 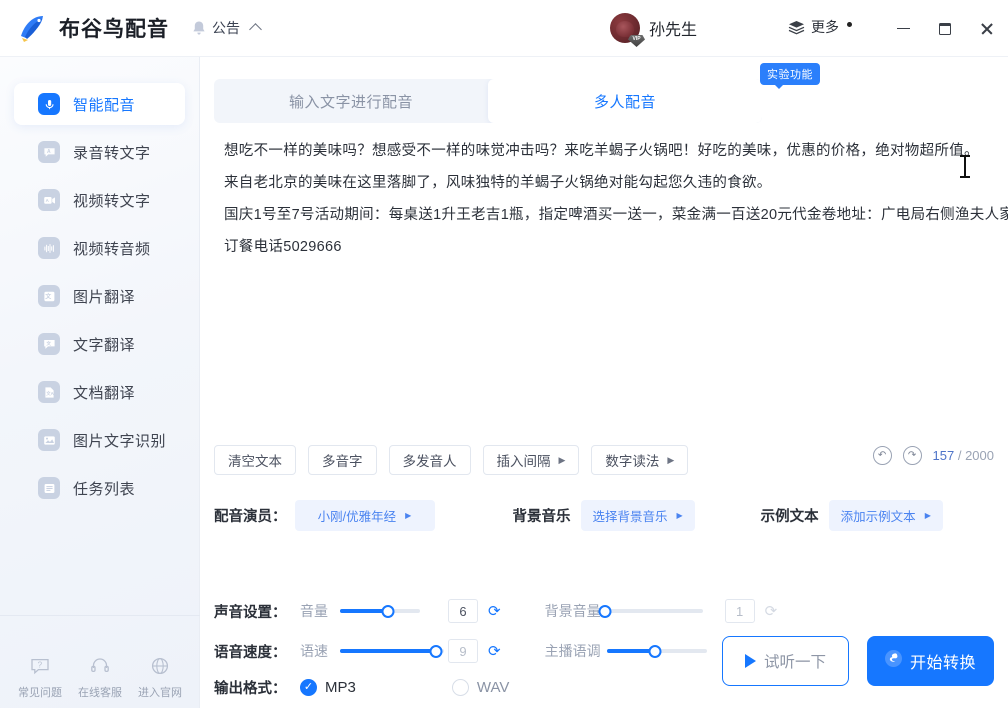 What do you see at coordinates (858, 661) in the screenshot?
I see `action-buttons: 试听一下 开始转换` at bounding box center [858, 661].